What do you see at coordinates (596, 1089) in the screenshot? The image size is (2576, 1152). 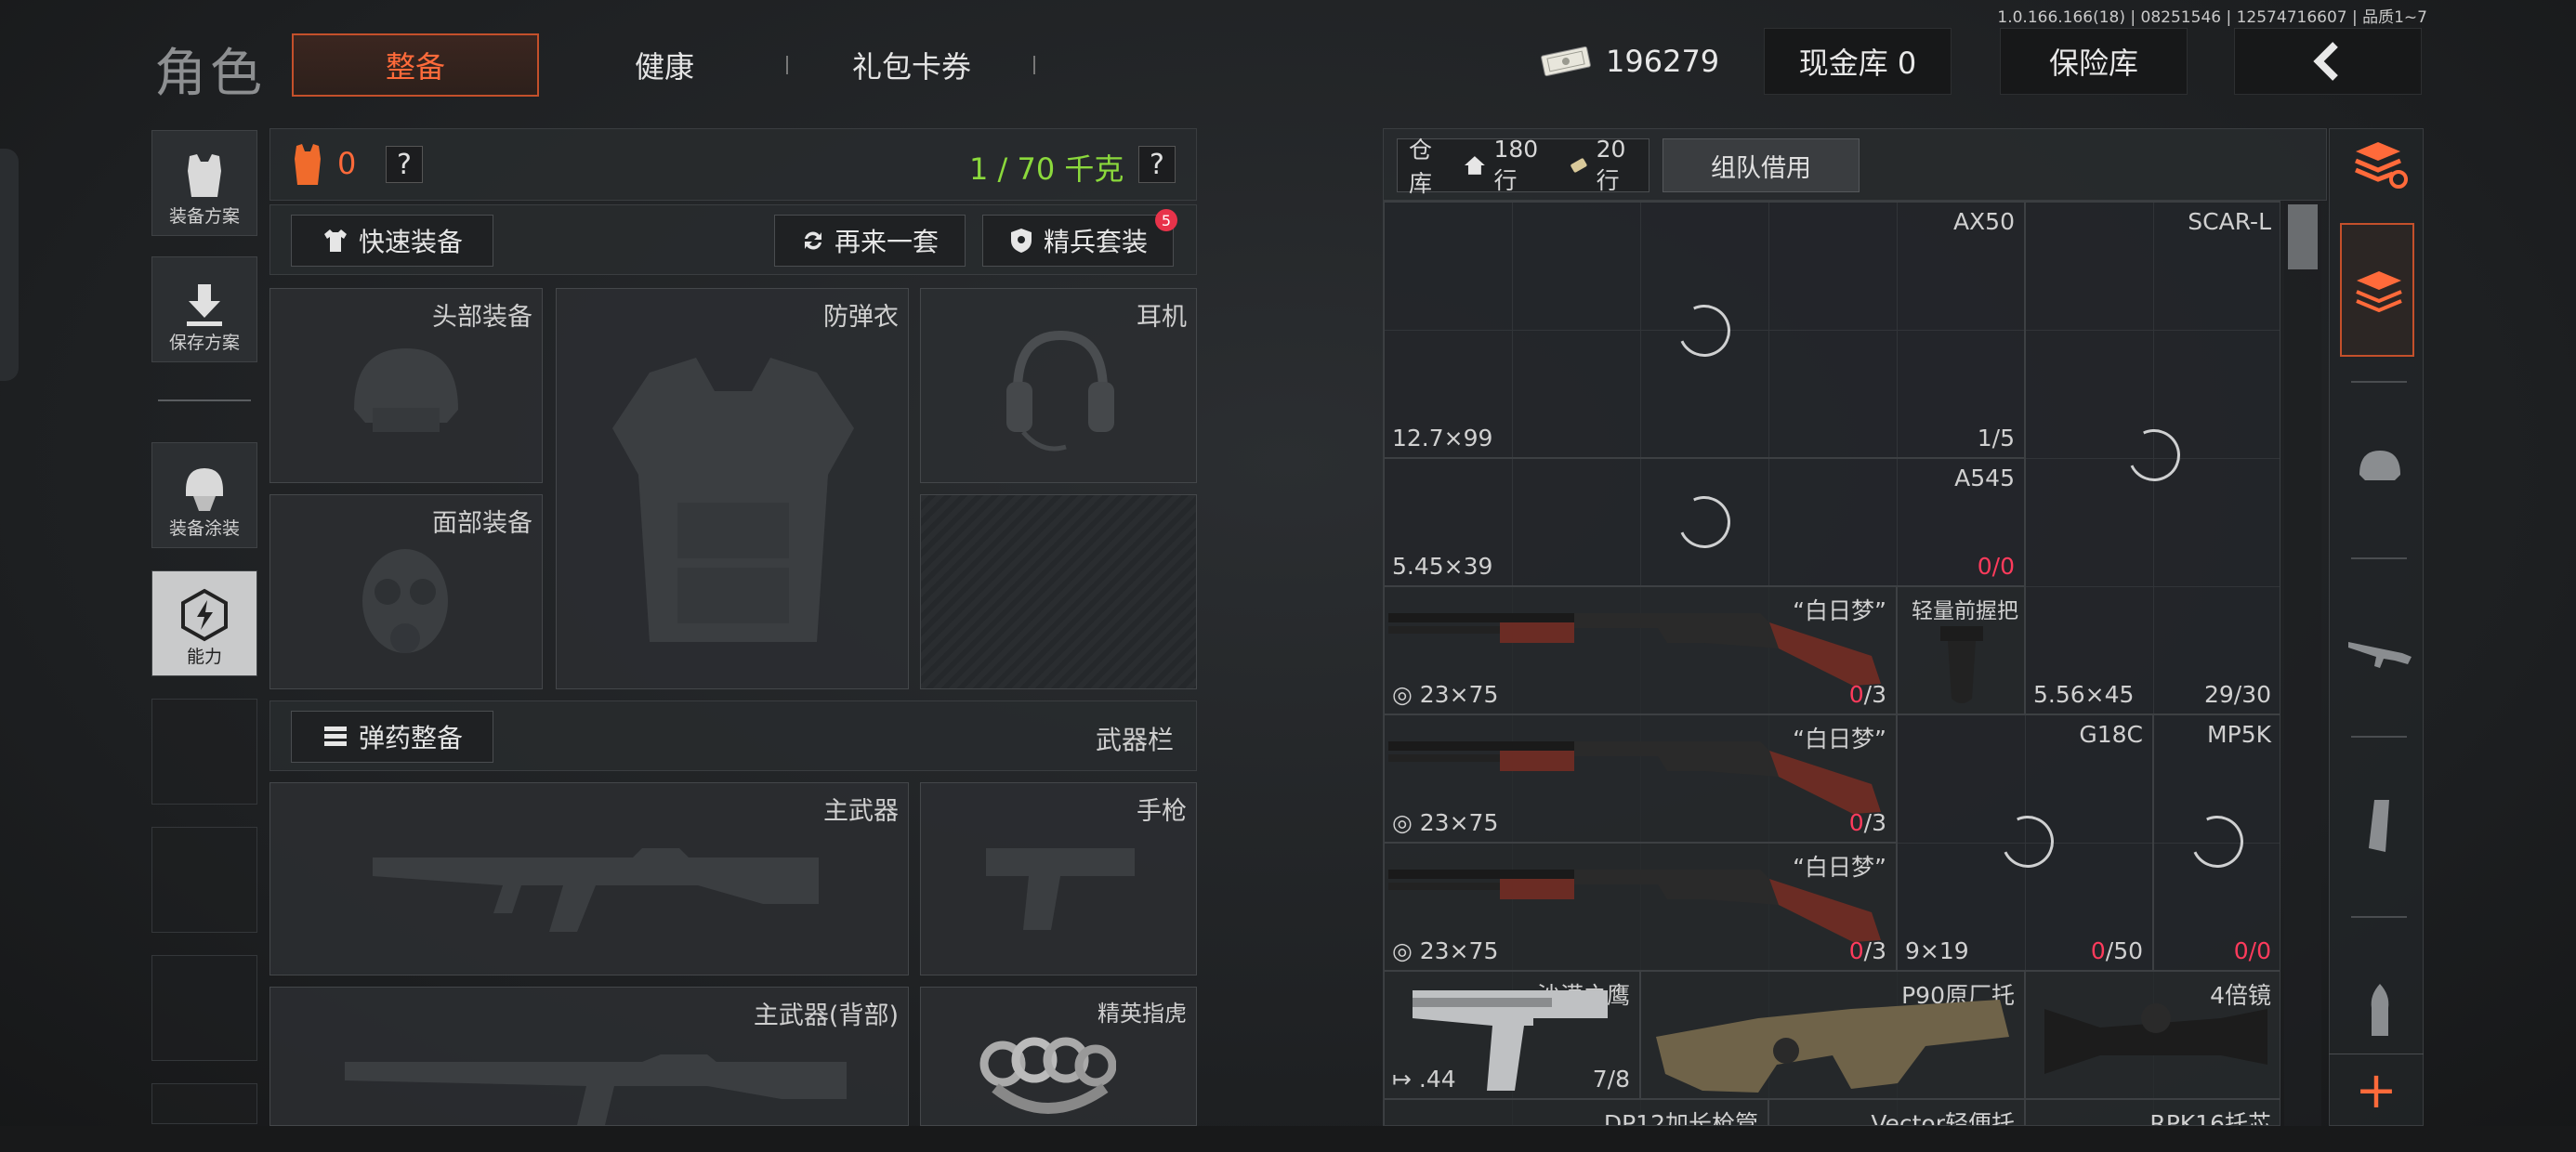 I see `rifle-back-icon` at bounding box center [596, 1089].